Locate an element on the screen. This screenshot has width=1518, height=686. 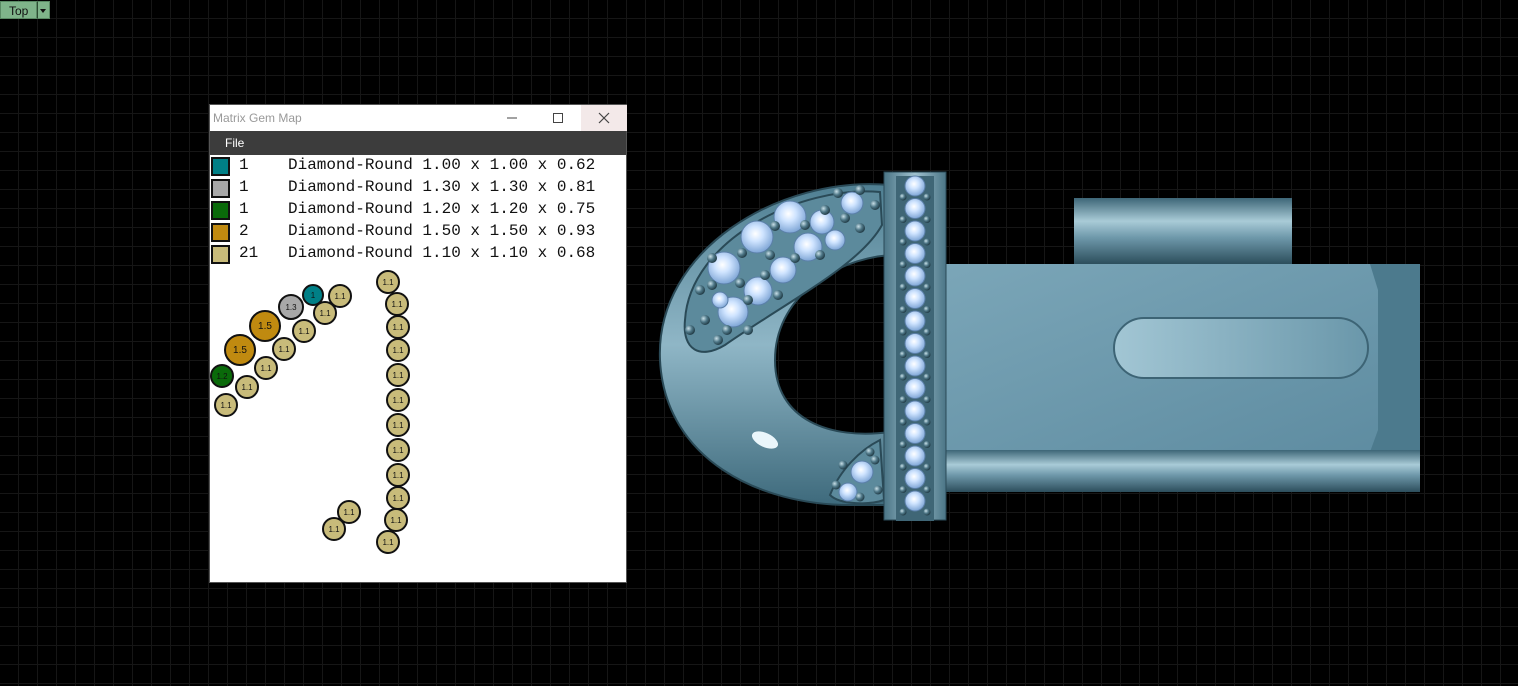
gem-marker-label: 1 is located at coordinates (313, 295).